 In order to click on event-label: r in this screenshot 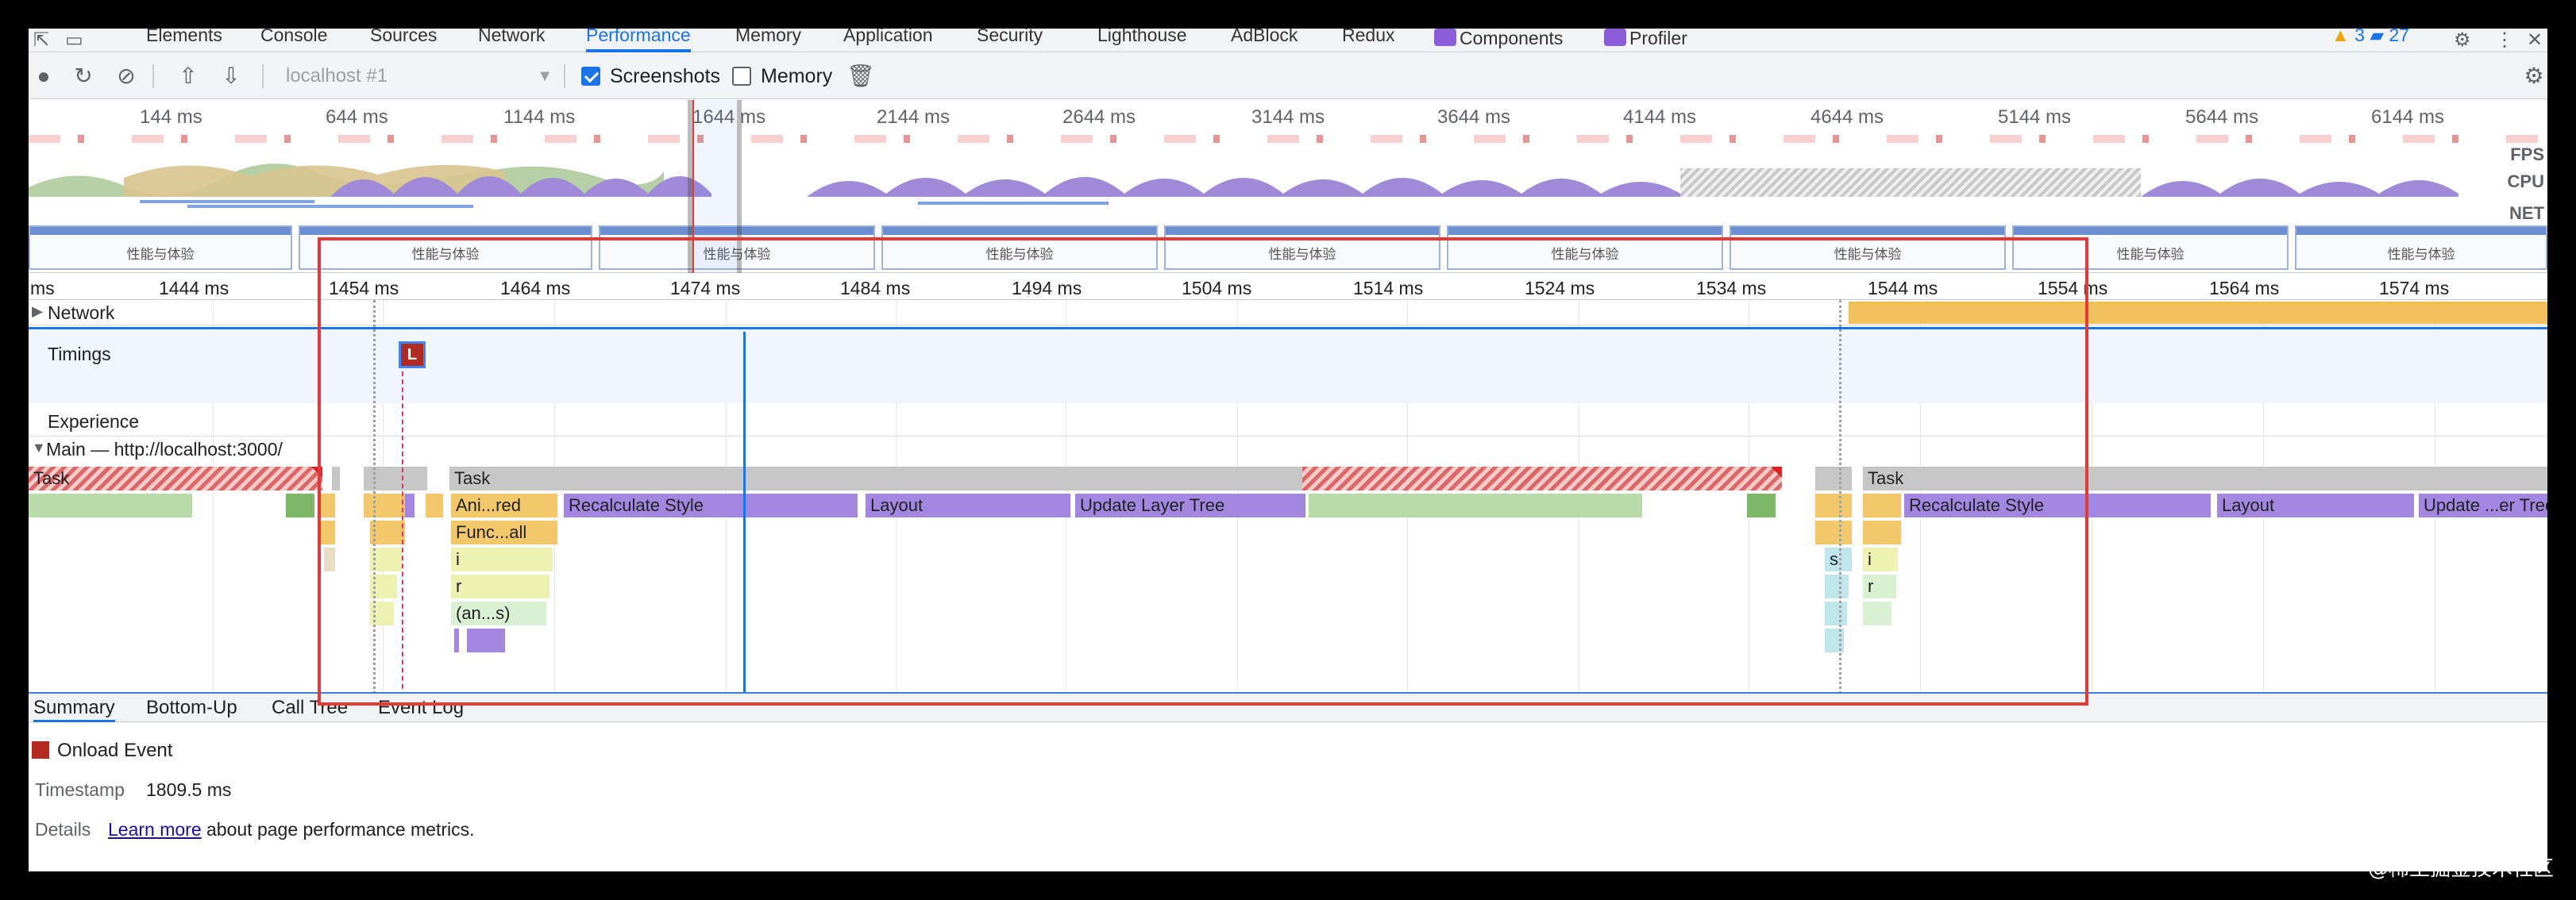, I will do `click(1871, 586)`.